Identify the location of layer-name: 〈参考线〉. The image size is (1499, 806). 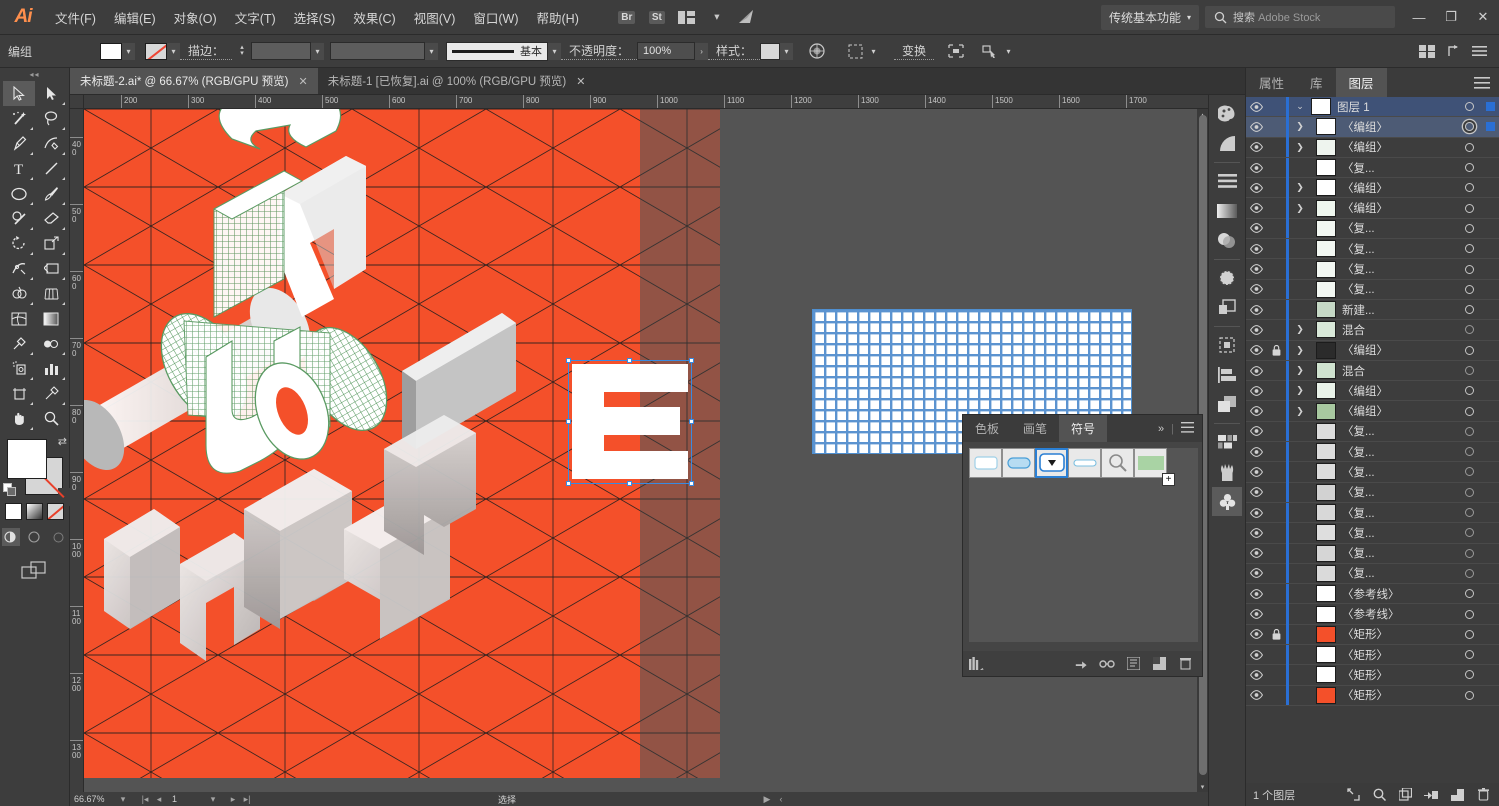
(1400, 614).